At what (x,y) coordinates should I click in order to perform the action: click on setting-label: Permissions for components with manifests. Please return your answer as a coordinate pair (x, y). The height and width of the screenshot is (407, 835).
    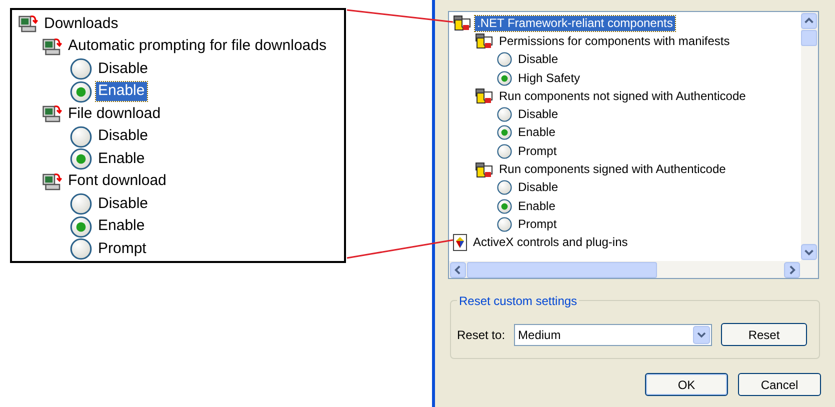
    Looking at the image, I should click on (614, 41).